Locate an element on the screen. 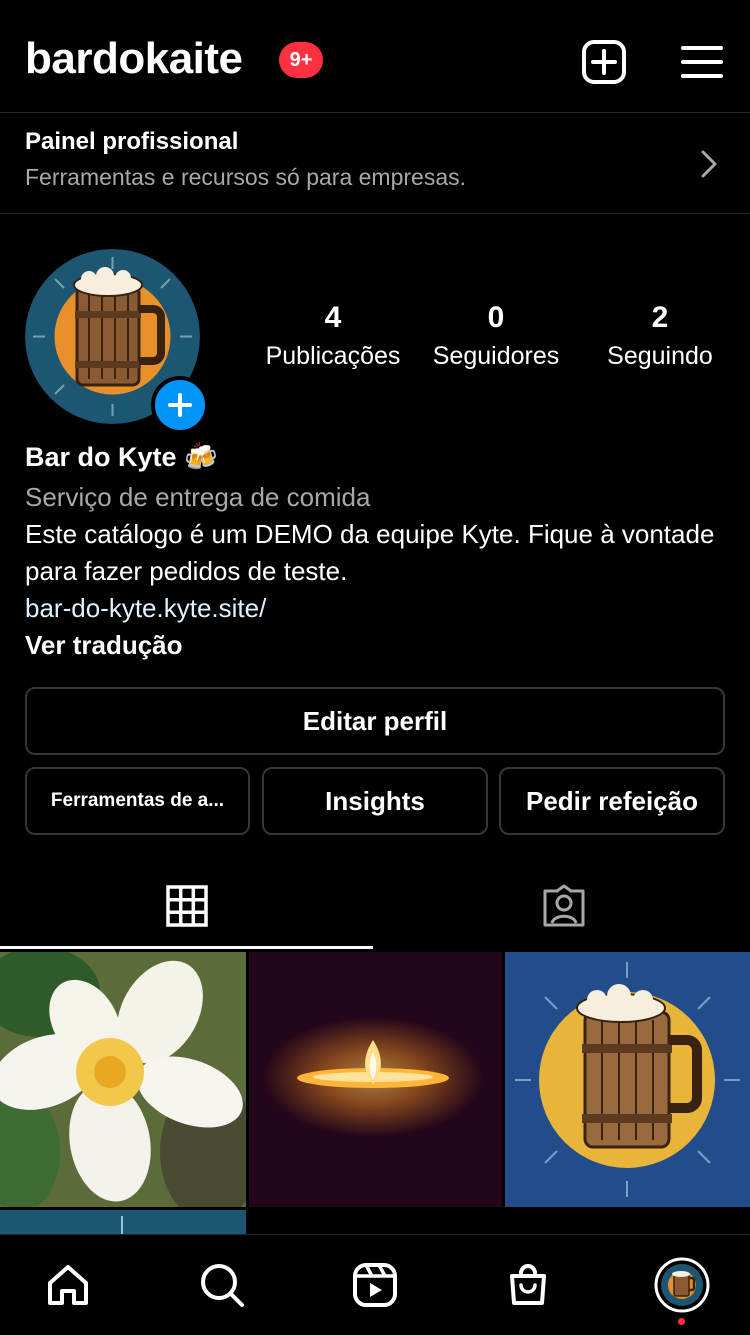 The width and height of the screenshot is (750, 1335). home-icon is located at coordinates (68, 1285).